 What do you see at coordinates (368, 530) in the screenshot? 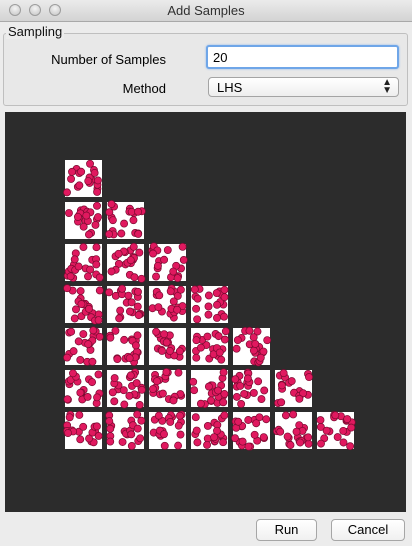
I see `cancel-button: Cancel` at bounding box center [368, 530].